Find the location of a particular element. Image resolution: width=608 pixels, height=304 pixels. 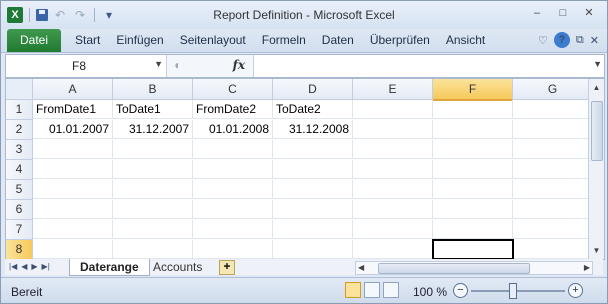

column-header-d: D is located at coordinates (313, 89).